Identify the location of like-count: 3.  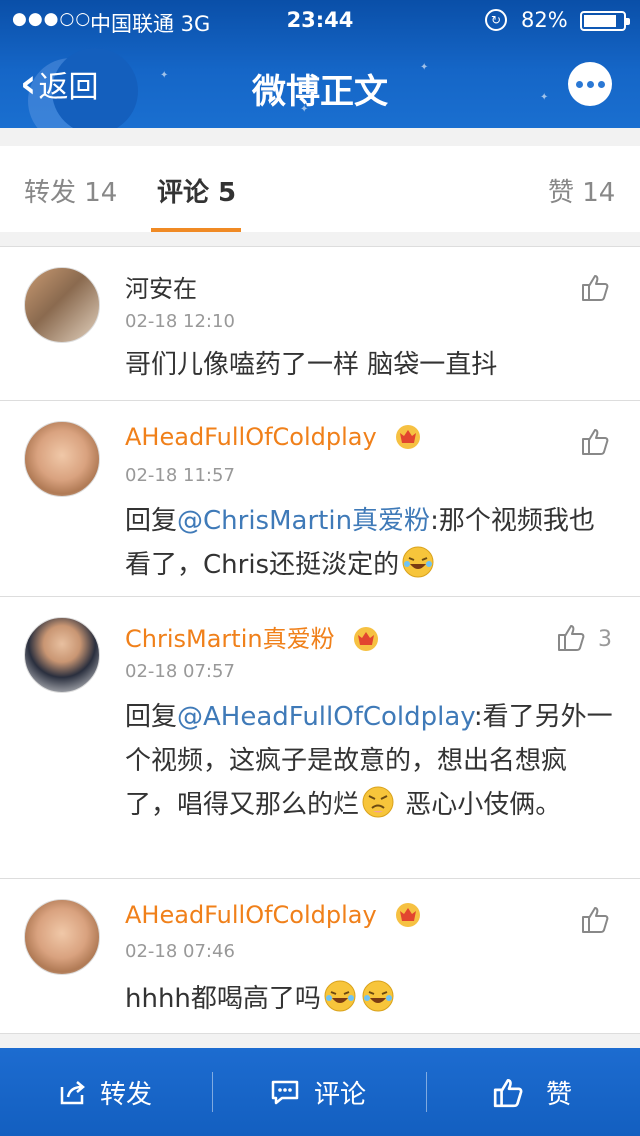
(605, 639).